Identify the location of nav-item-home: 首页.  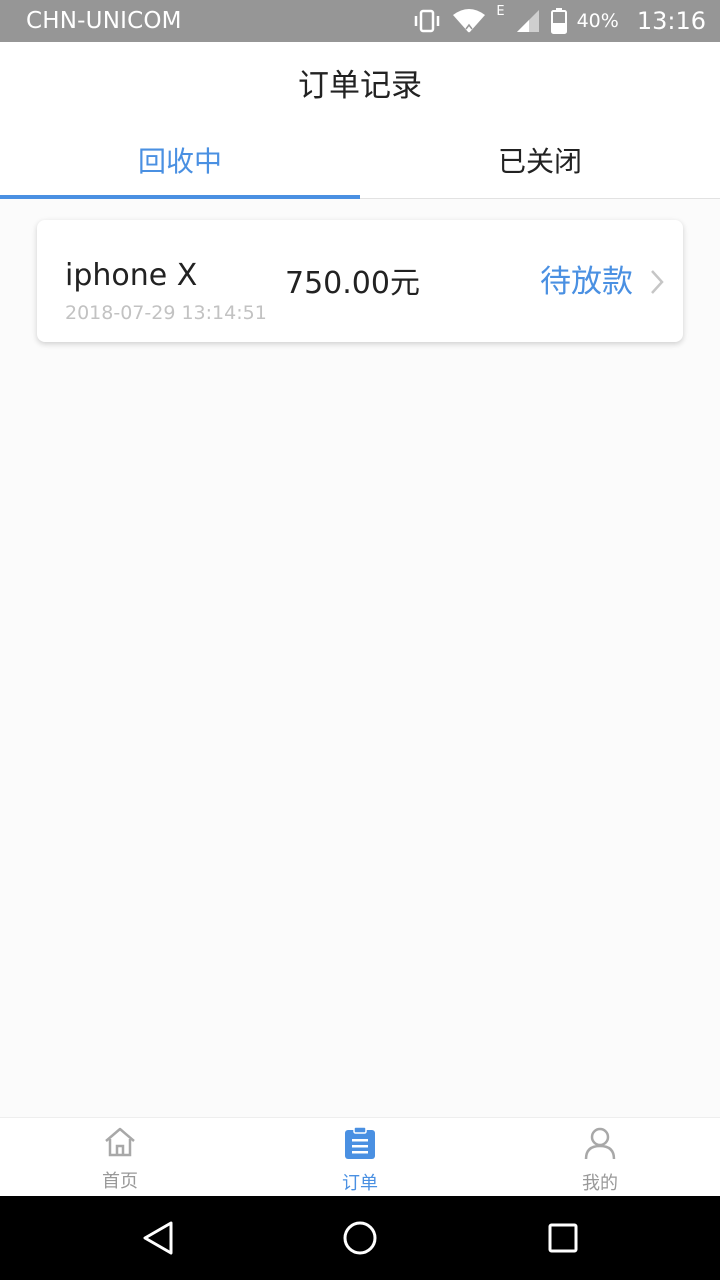
(120, 1157).